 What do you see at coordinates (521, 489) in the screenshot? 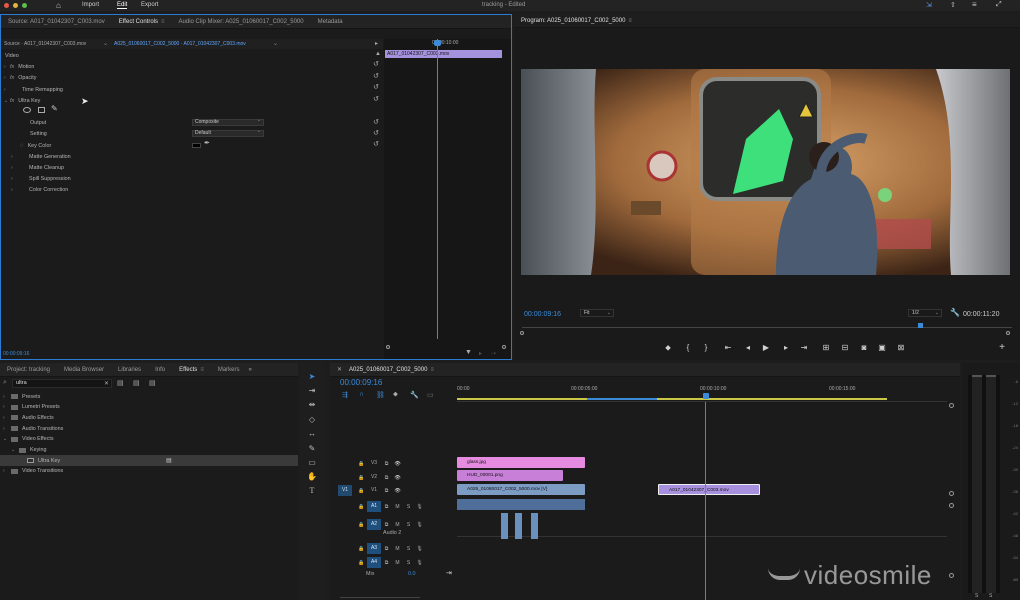
I see `clip-a025-video: A025_01060017_C002_5000.mov [V]` at bounding box center [521, 489].